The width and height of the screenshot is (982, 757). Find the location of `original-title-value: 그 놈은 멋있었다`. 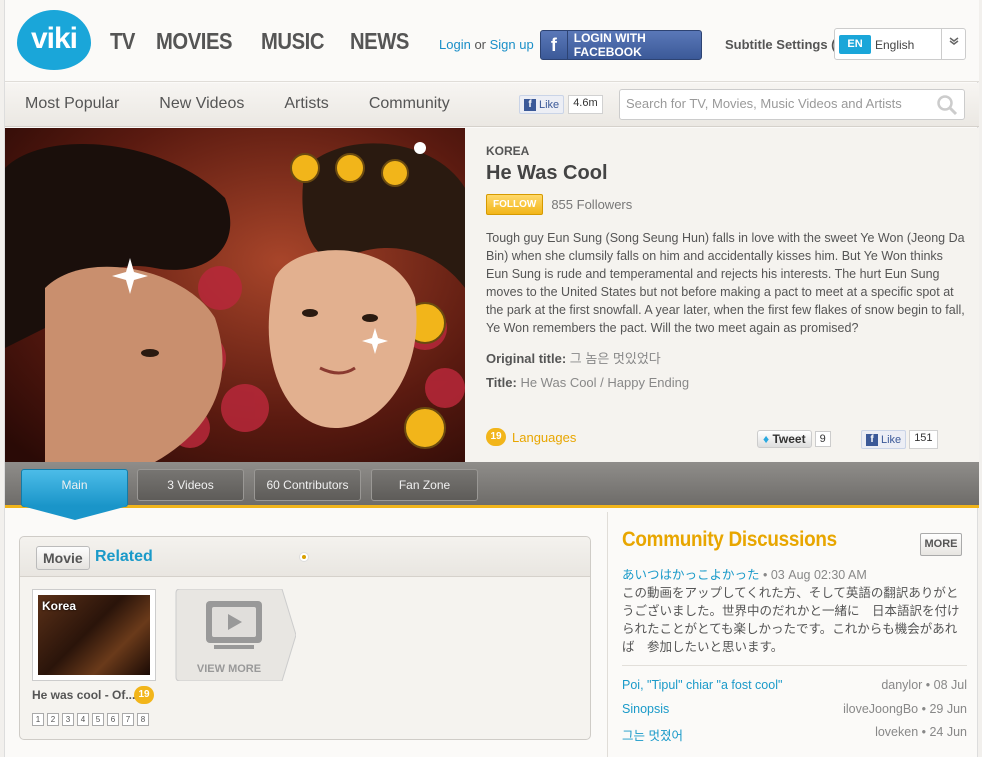

original-title-value: 그 놈은 멋있었다 is located at coordinates (615, 358).